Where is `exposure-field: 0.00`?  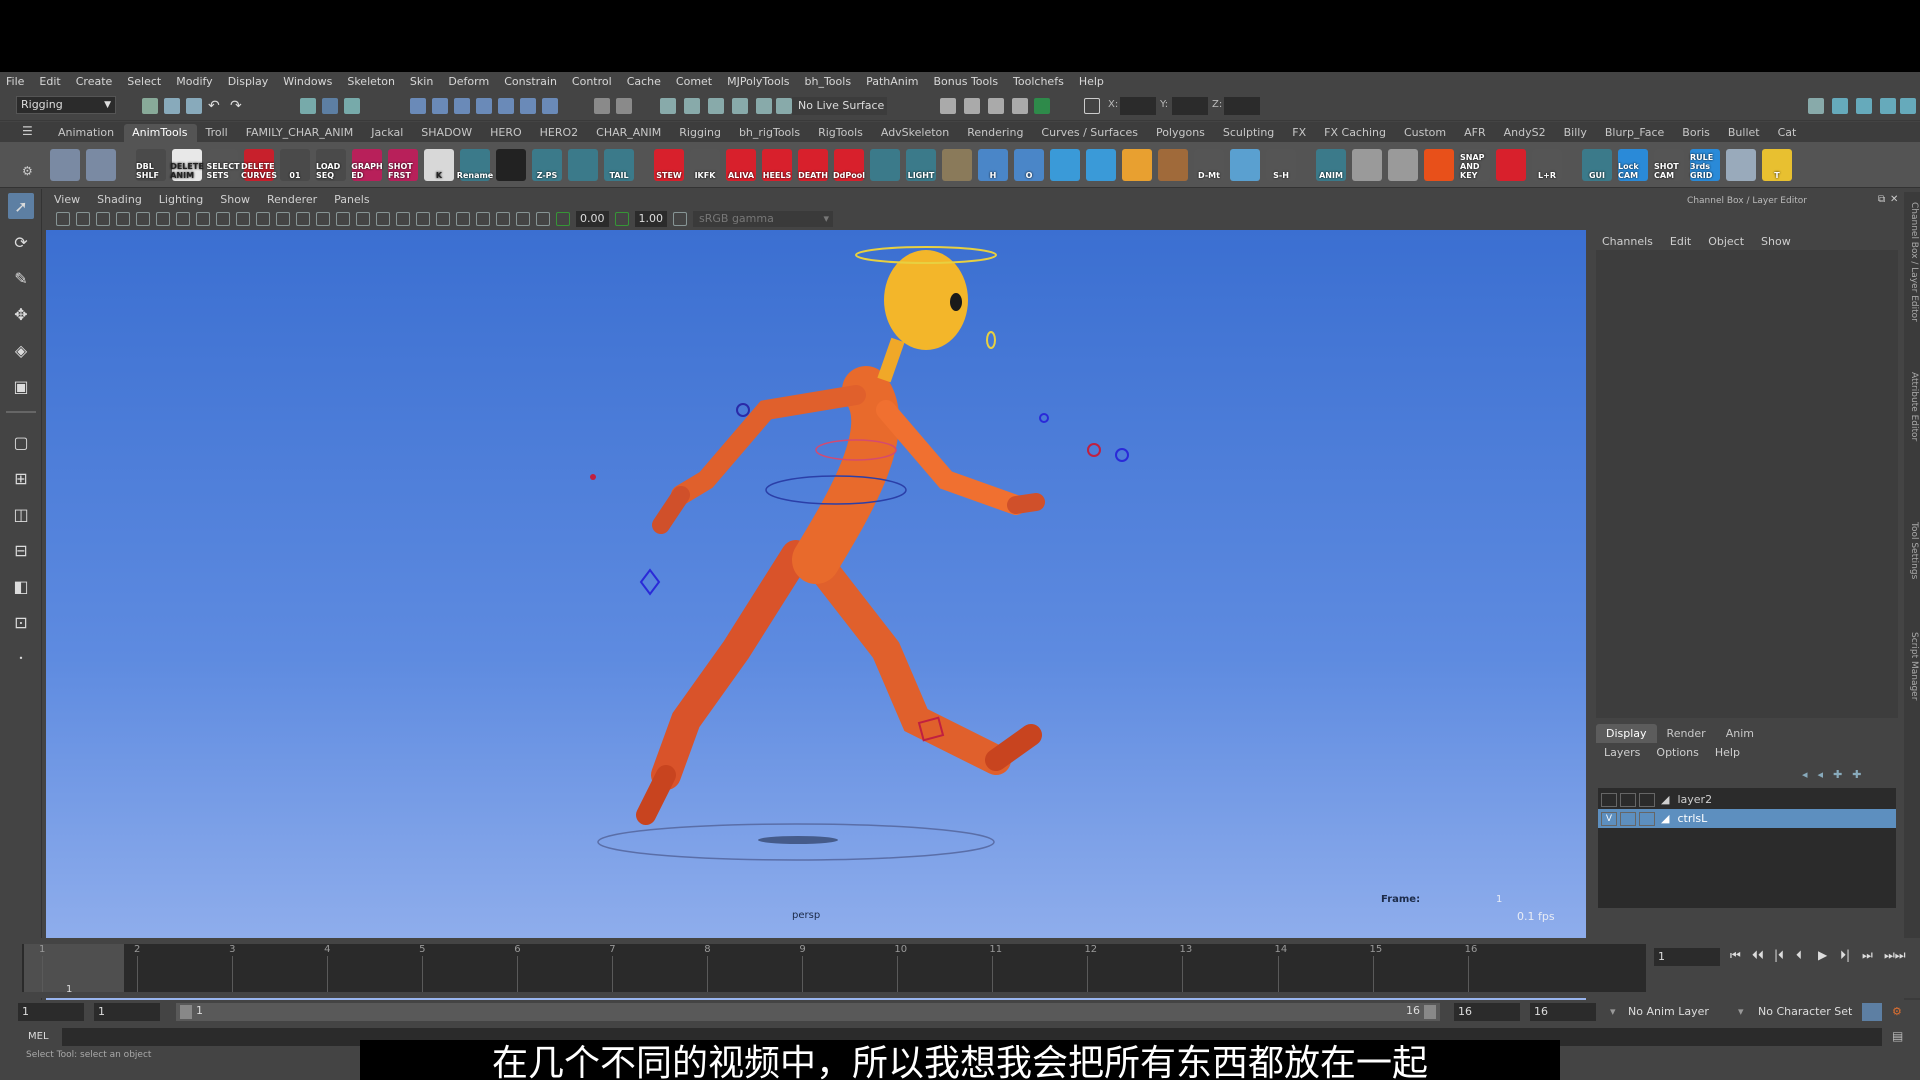 exposure-field: 0.00 is located at coordinates (592, 219).